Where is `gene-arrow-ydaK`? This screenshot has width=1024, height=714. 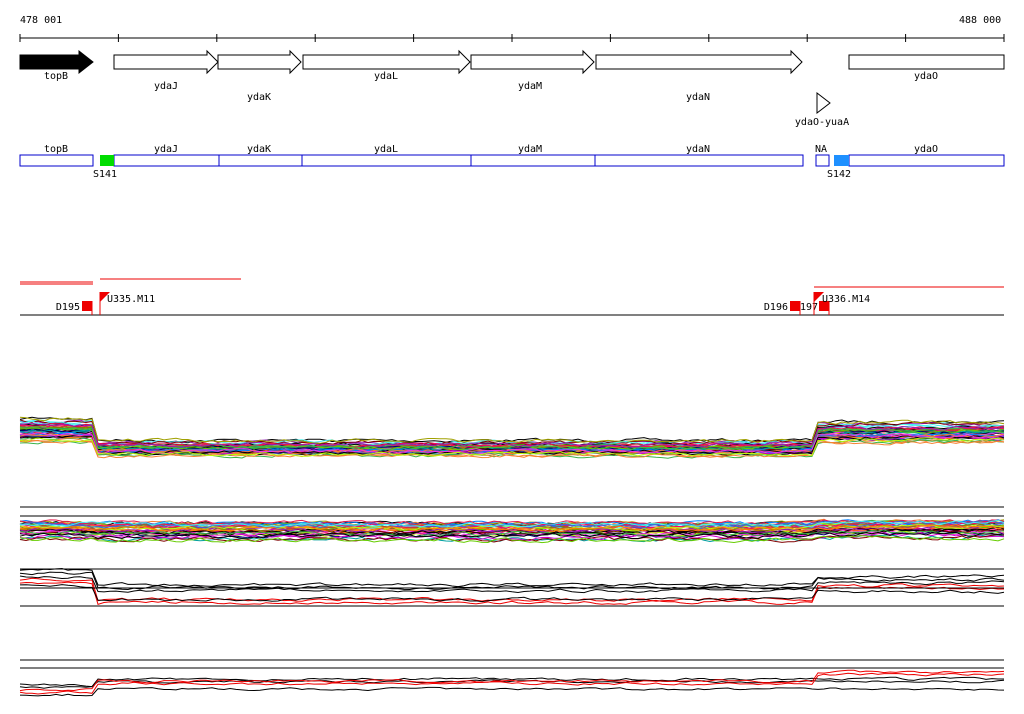
gene-arrow-ydaK is located at coordinates (259, 62).